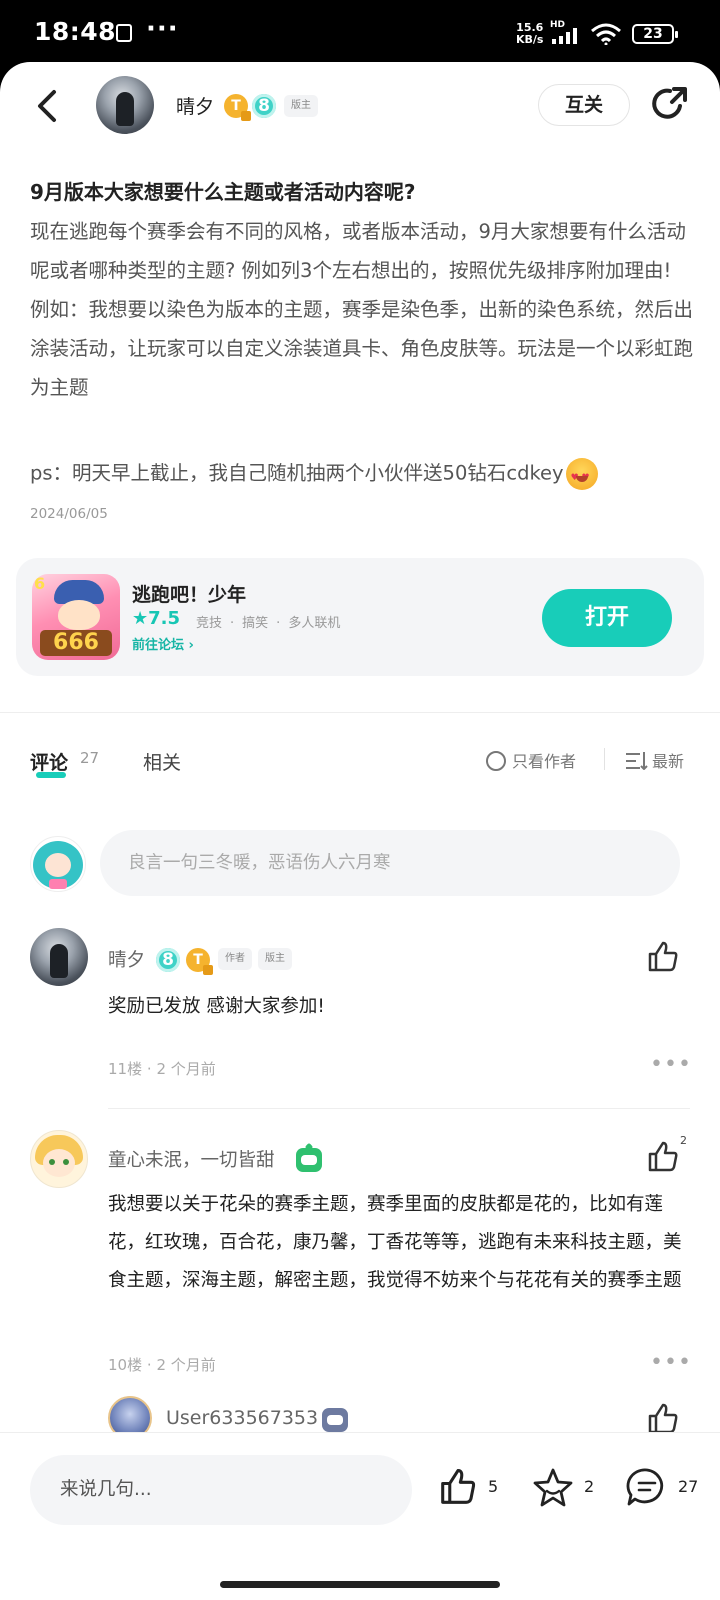 The width and height of the screenshot is (720, 1600). Describe the element at coordinates (163, 643) in the screenshot. I see `go-to-forum-link: 前往论坛 ›` at that location.